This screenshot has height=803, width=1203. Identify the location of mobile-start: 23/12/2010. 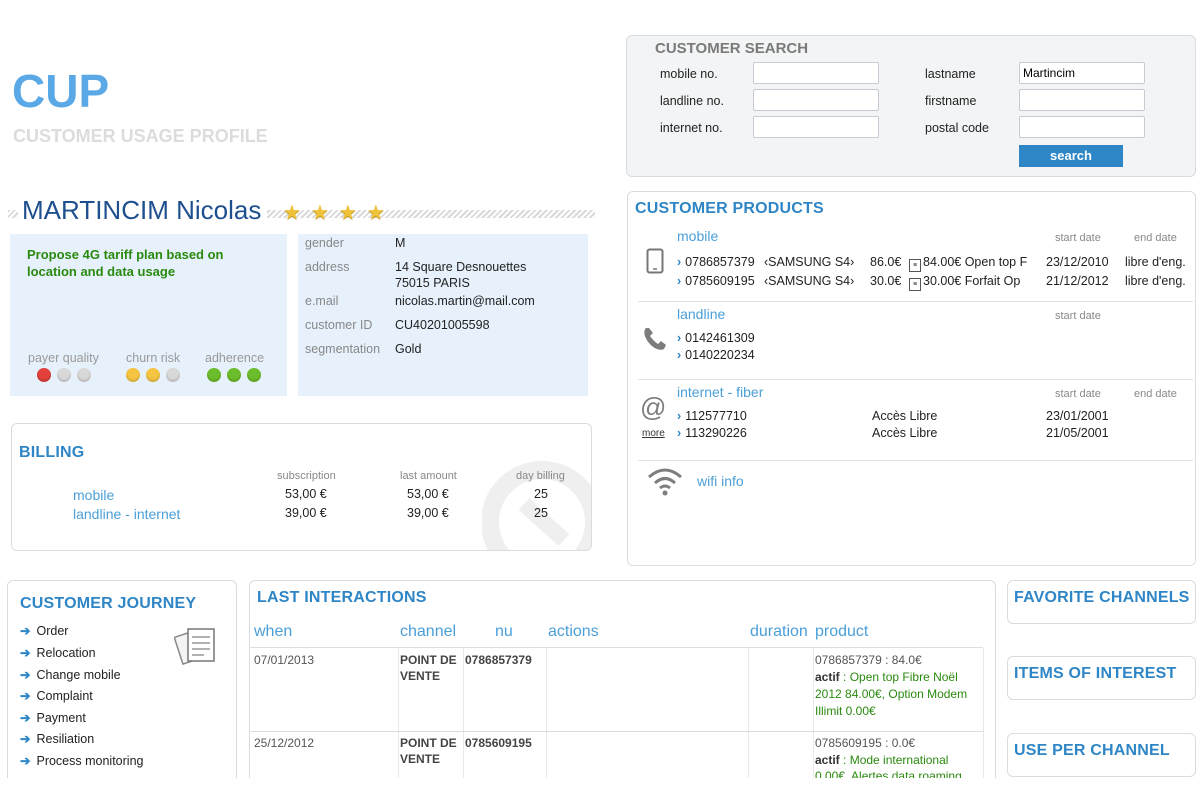
(1077, 262).